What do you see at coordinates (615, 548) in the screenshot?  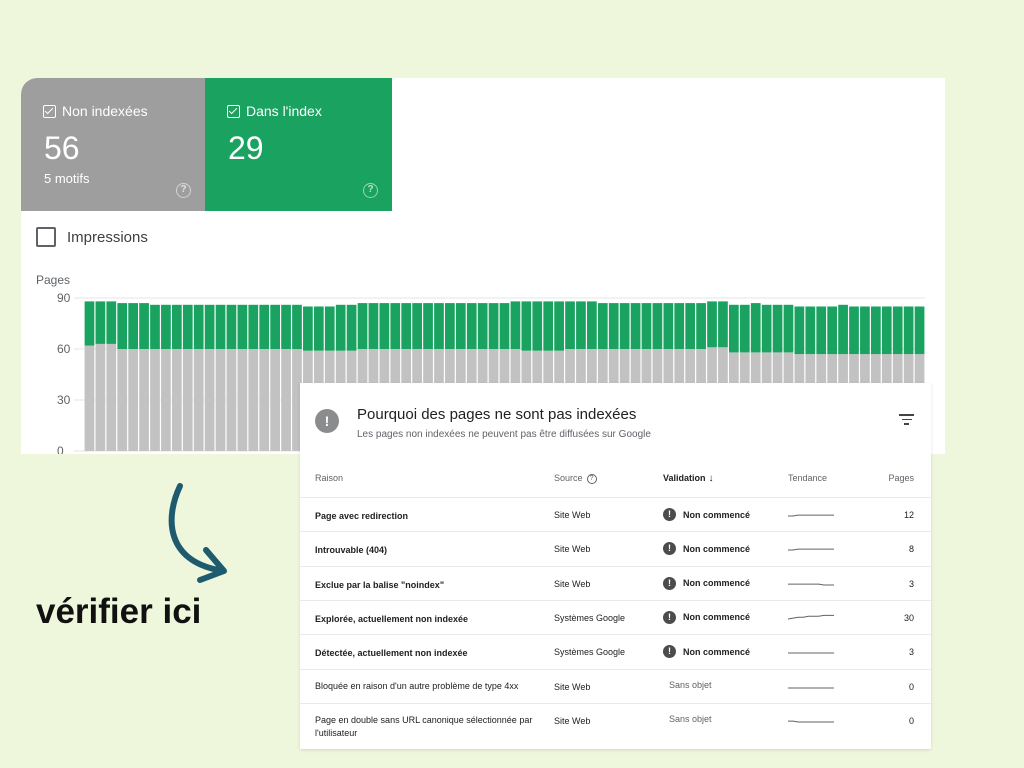 I see `table-row: Introuvable (404) Site Web! Non commencé 8` at bounding box center [615, 548].